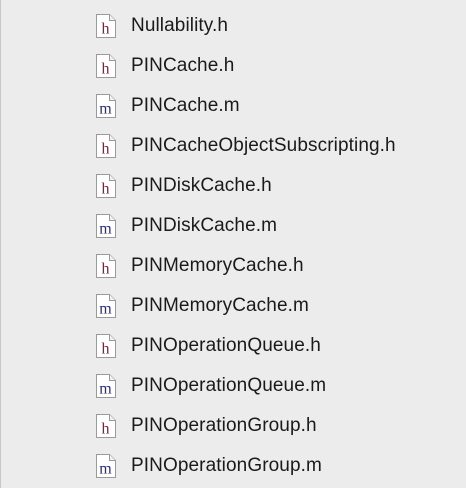 This screenshot has height=488, width=466. What do you see at coordinates (201, 185) in the screenshot?
I see `file-name: PINDiskCache.h` at bounding box center [201, 185].